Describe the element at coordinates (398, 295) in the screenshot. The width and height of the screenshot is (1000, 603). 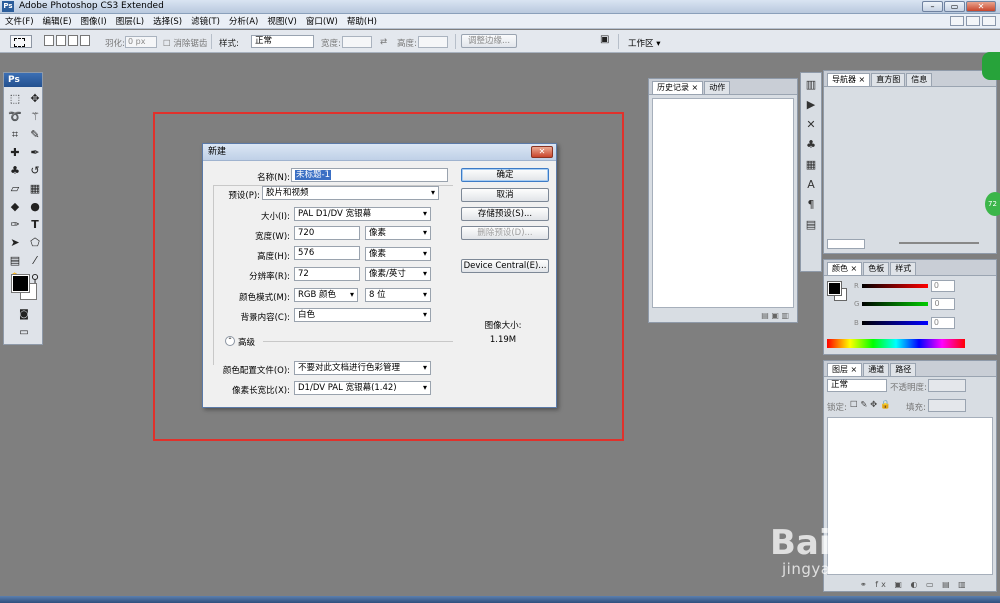
I see `bit-depth-select: 8 位` at that location.